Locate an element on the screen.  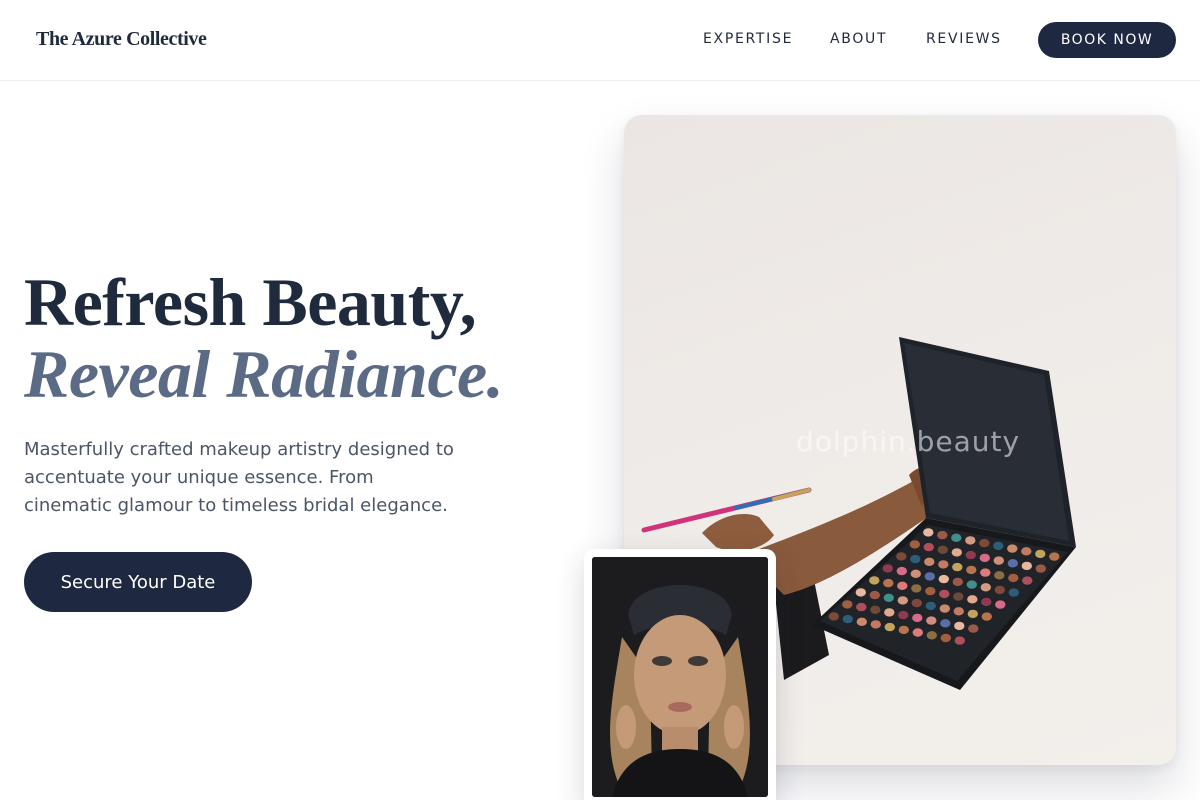
portrait-illustration is located at coordinates (680, 677).